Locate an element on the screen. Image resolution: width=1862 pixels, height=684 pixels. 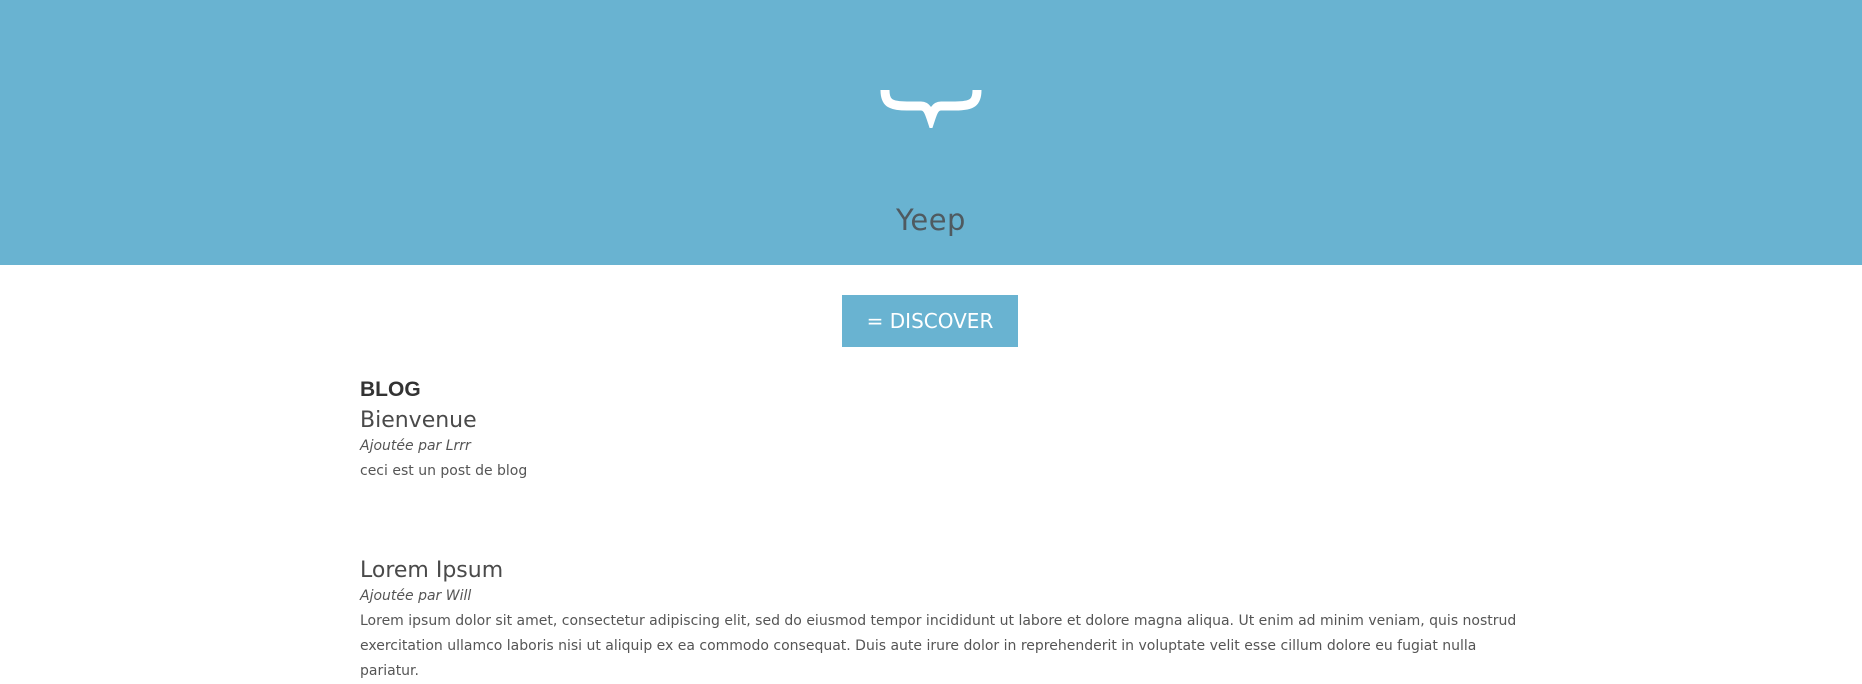
curly-brace-icon is located at coordinates (931, 108).